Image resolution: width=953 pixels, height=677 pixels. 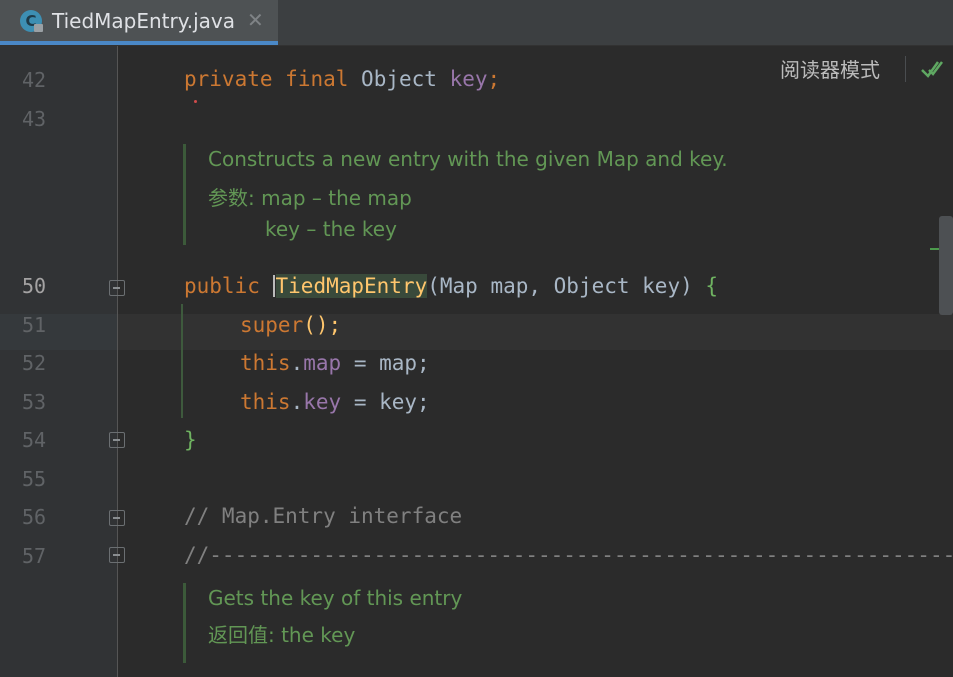 What do you see at coordinates (494, 79) in the screenshot?
I see `semicolon: ;` at bounding box center [494, 79].